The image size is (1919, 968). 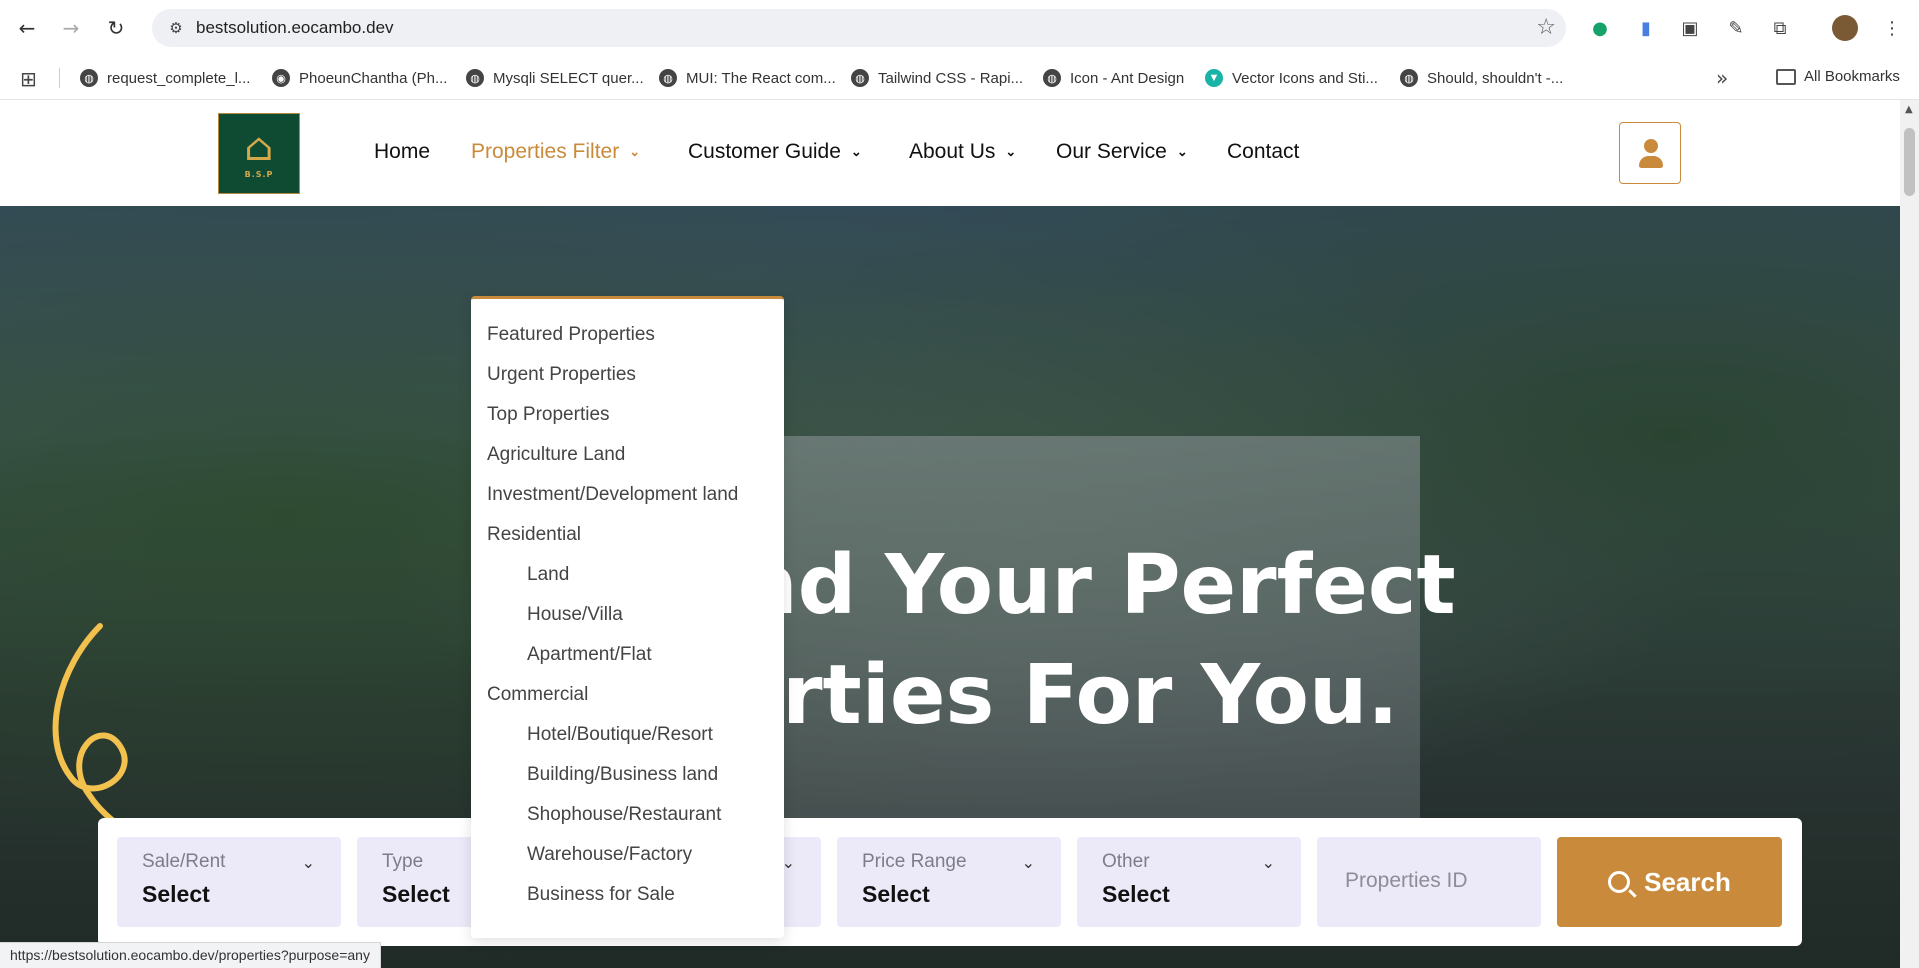 What do you see at coordinates (1127, 78) in the screenshot?
I see `bookmark-label: Icon - Ant Design` at bounding box center [1127, 78].